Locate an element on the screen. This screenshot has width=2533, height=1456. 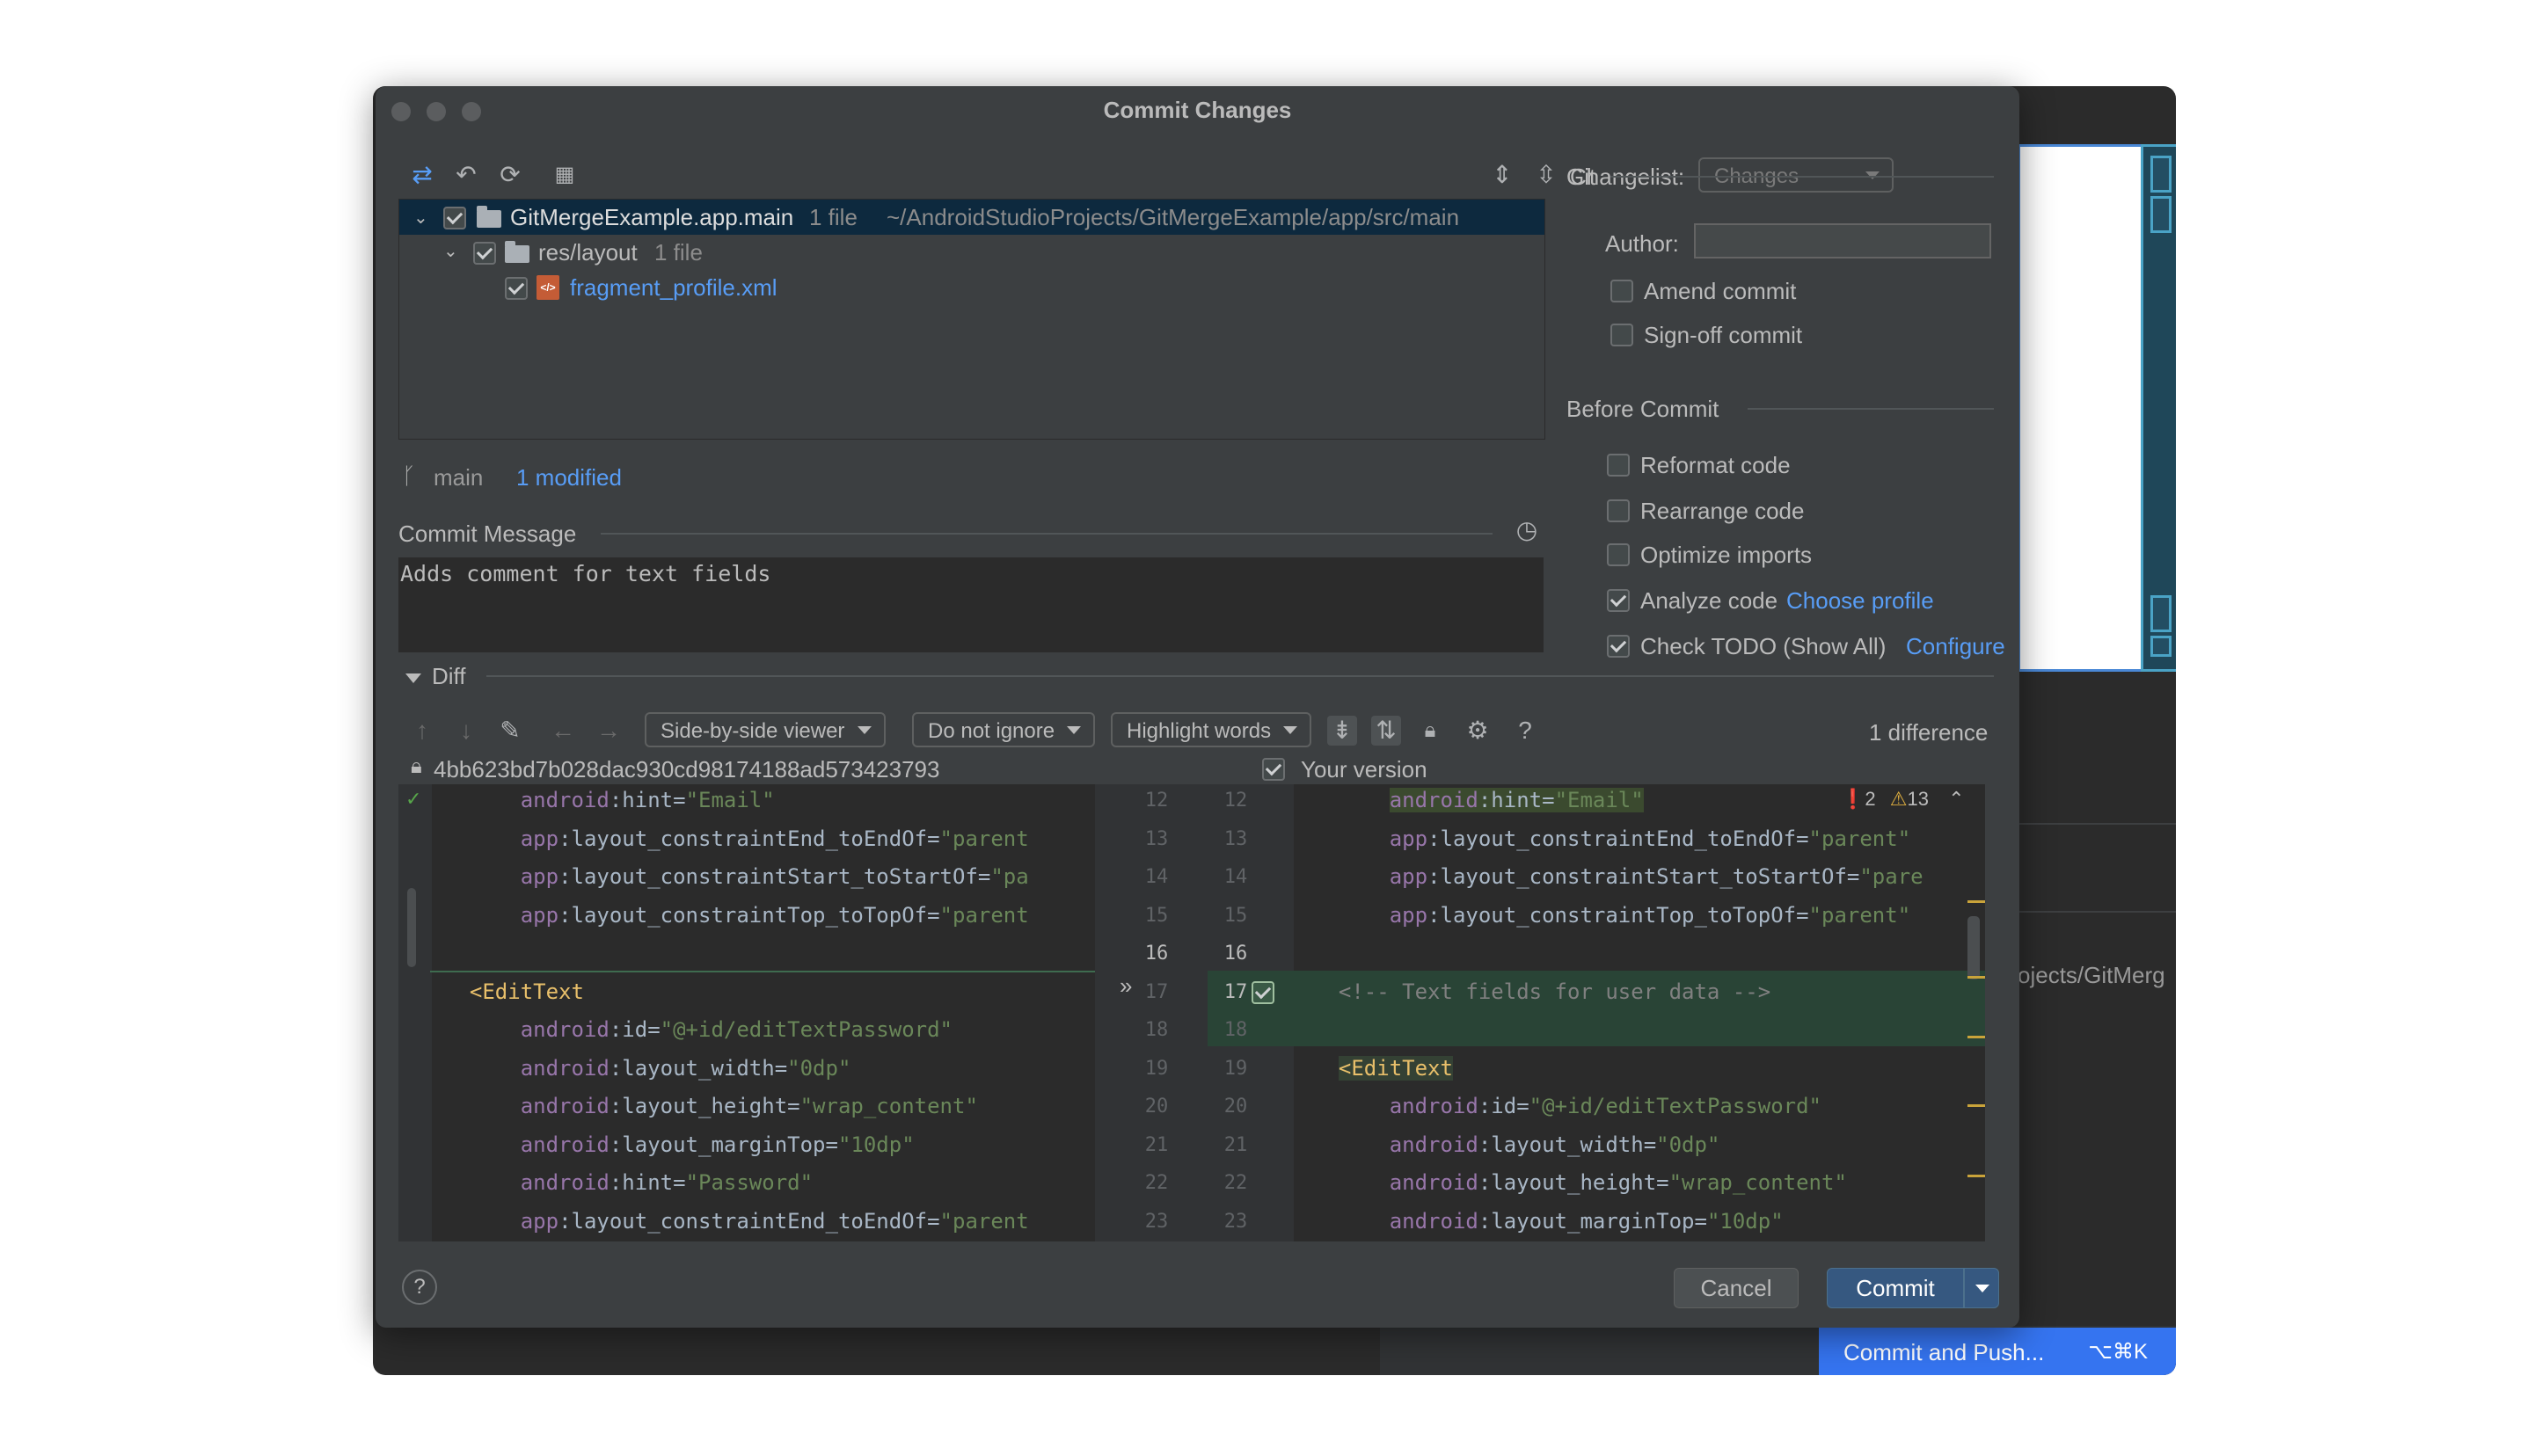
highlight-combo: Highlight words is located at coordinates (1211, 729).